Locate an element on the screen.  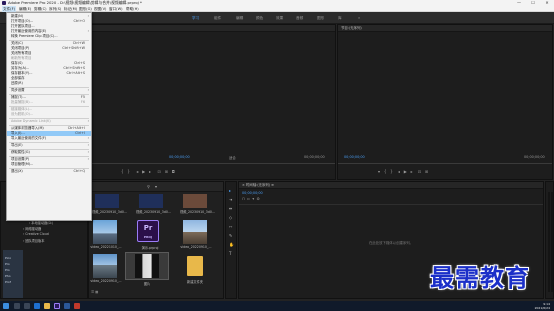
app-icon is located at coordinates (77, 306).